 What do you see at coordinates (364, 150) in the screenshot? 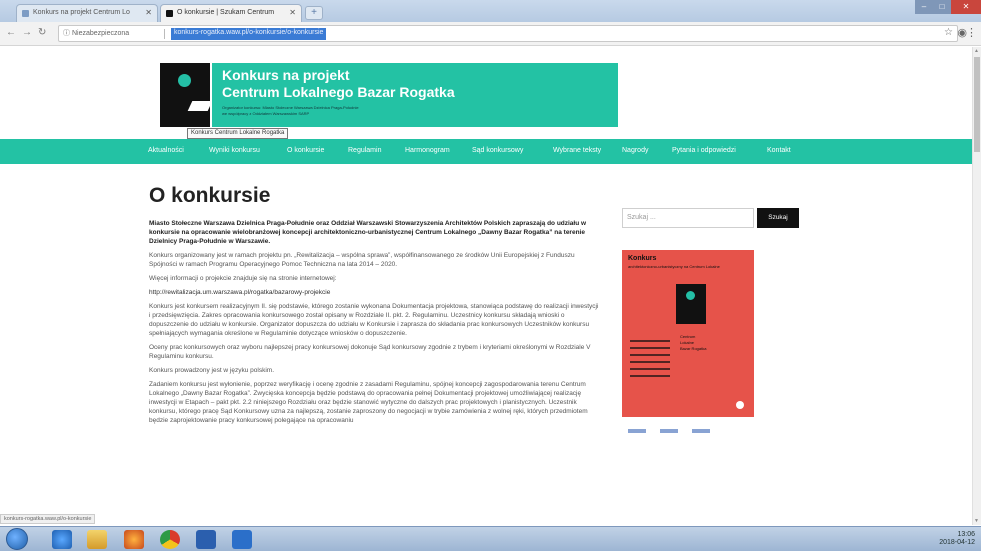
I see `nav-item-regulamin: Regulamin` at bounding box center [364, 150].